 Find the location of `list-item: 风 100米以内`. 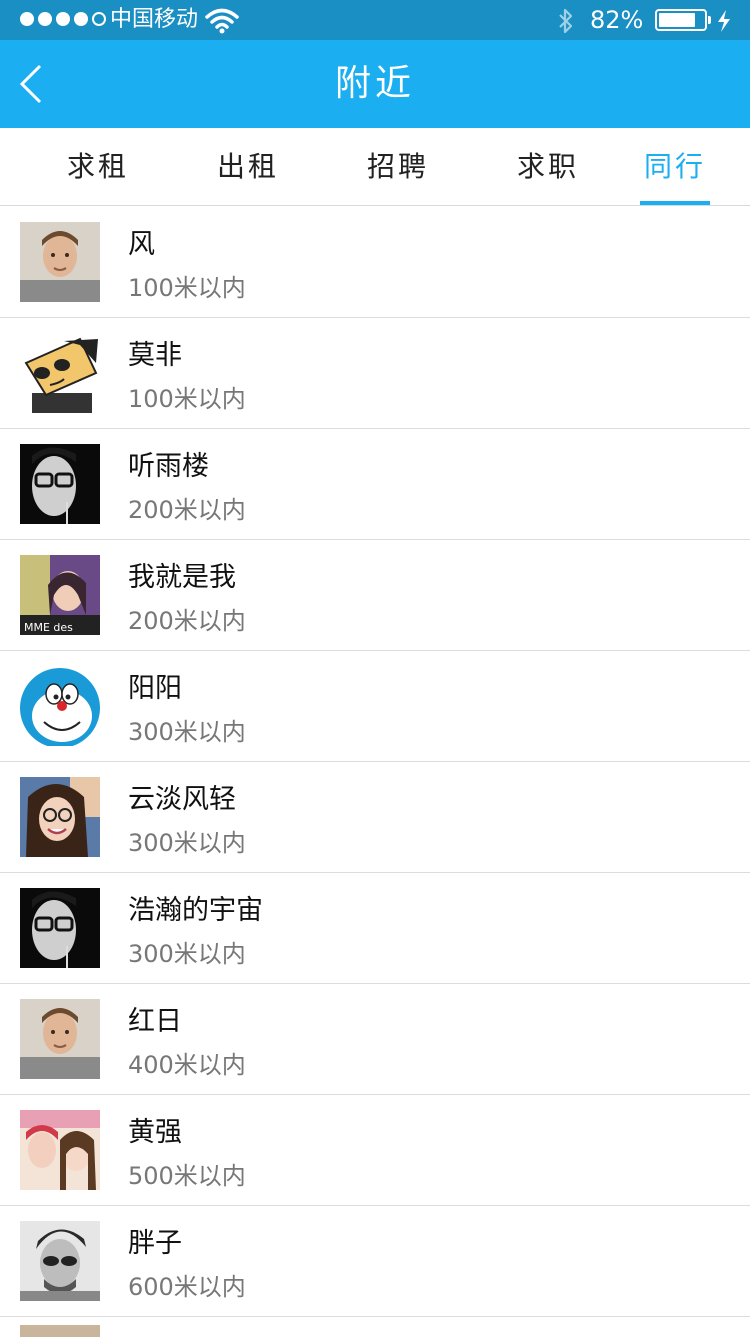

list-item: 风 100米以内 is located at coordinates (375, 262).